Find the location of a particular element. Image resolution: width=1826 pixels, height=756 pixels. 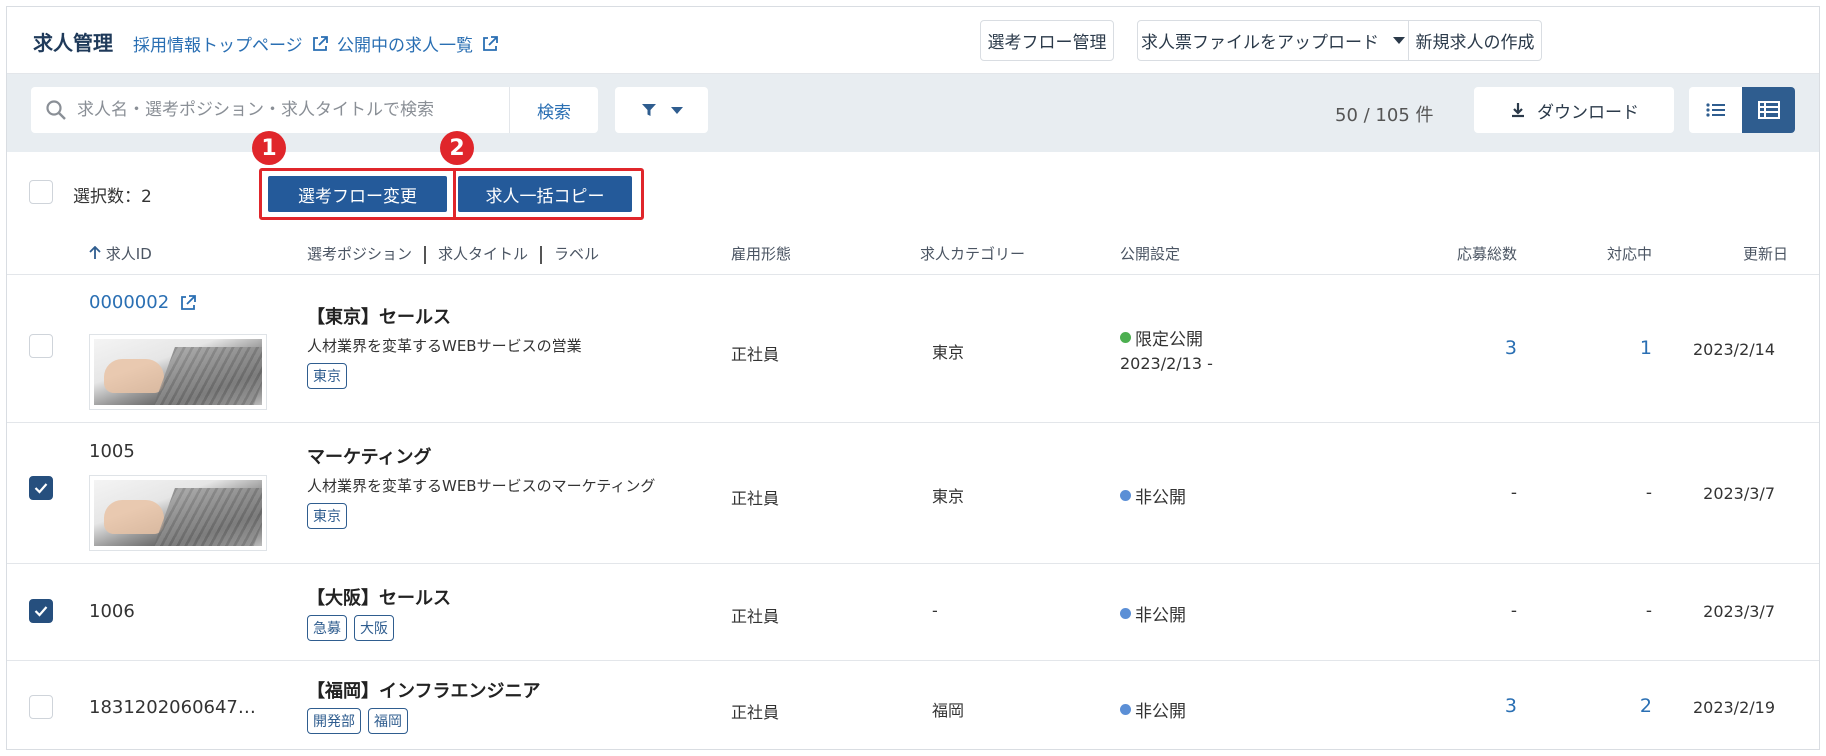

highlight-box: 1 2 選考フロー変更 求人一括コピー is located at coordinates (448, 175).